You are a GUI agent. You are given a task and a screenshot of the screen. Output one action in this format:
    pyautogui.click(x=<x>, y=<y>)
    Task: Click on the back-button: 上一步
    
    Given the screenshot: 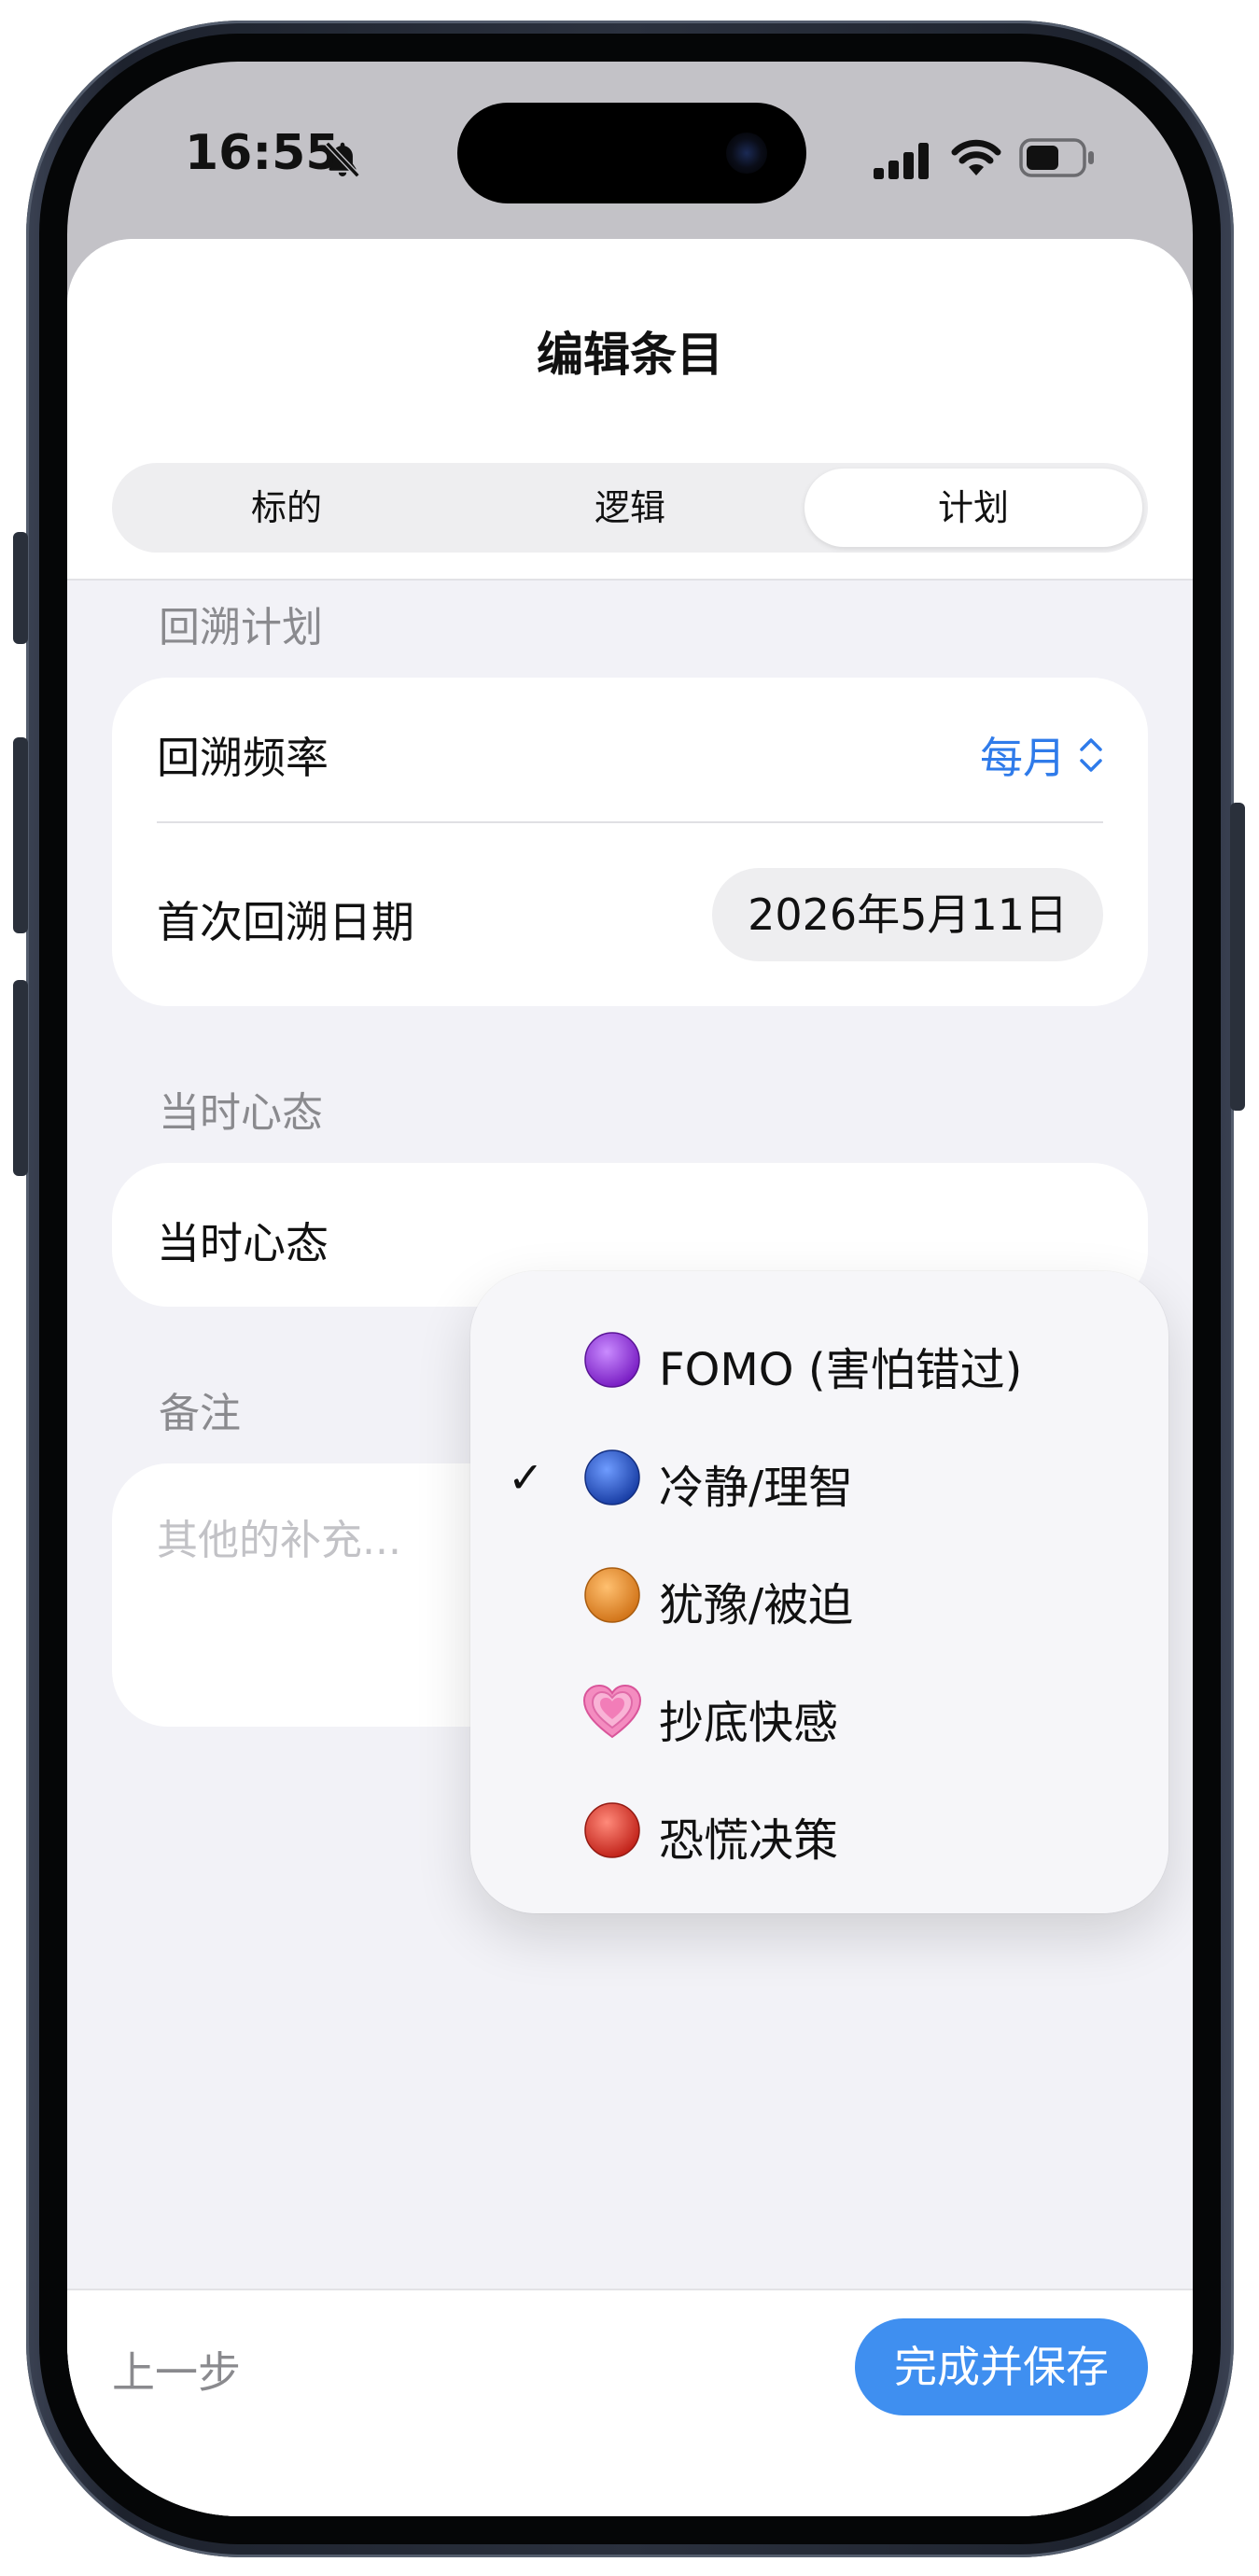 What is the action you would take?
    pyautogui.click(x=176, y=2370)
    